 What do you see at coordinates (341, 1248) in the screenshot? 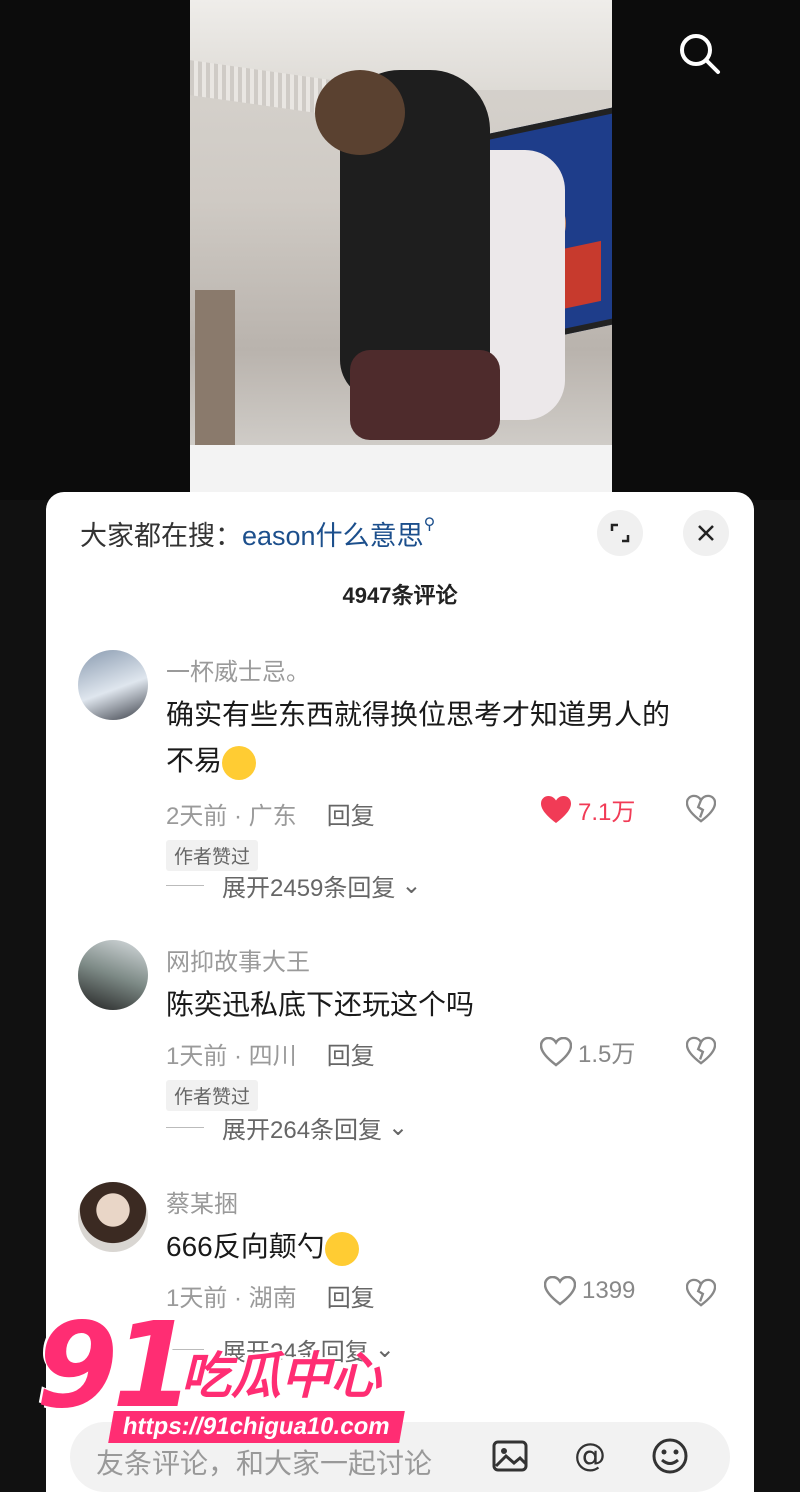
I see `smile-emoji-icon` at bounding box center [341, 1248].